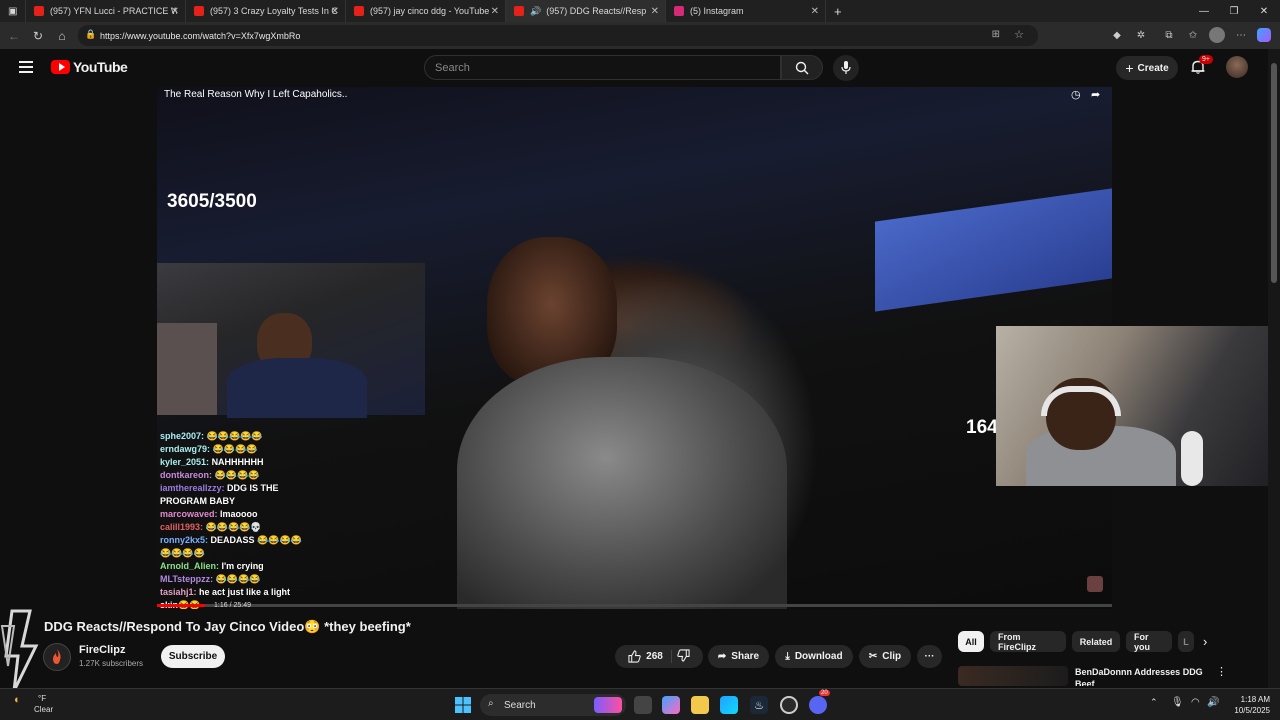  Describe the element at coordinates (1274, 173) in the screenshot. I see `scrollbar-thumb` at that location.